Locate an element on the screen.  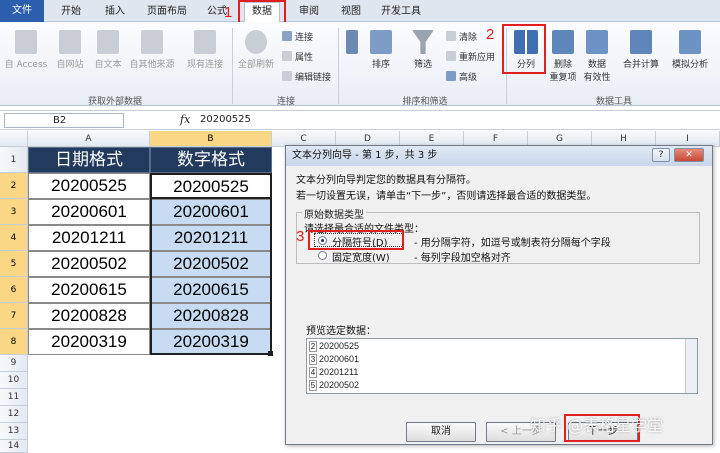
existing-connections-icon is located at coordinates (205, 42).